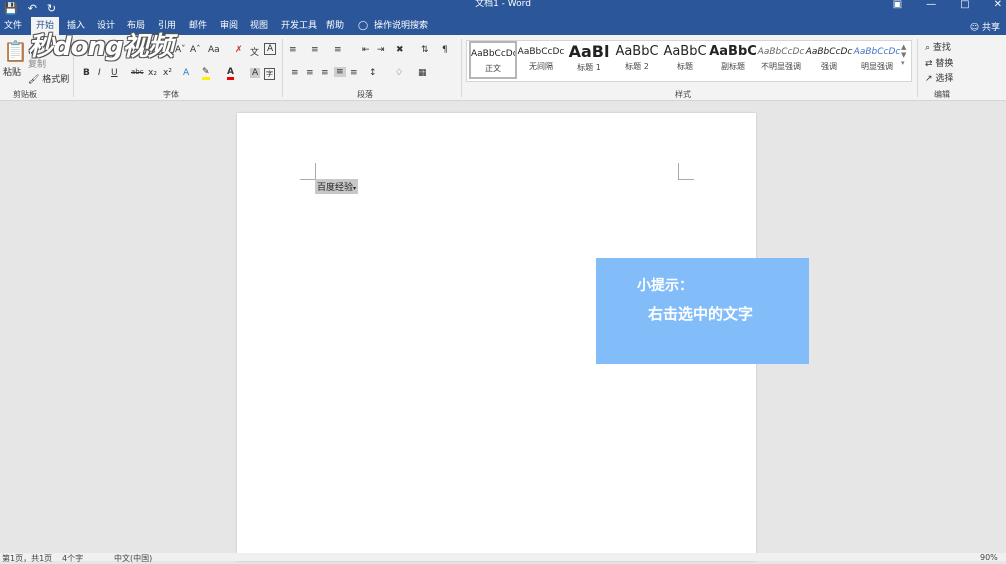 The height and width of the screenshot is (564, 1006). What do you see at coordinates (259, 26) in the screenshot?
I see `tab-view: 视图` at bounding box center [259, 26].